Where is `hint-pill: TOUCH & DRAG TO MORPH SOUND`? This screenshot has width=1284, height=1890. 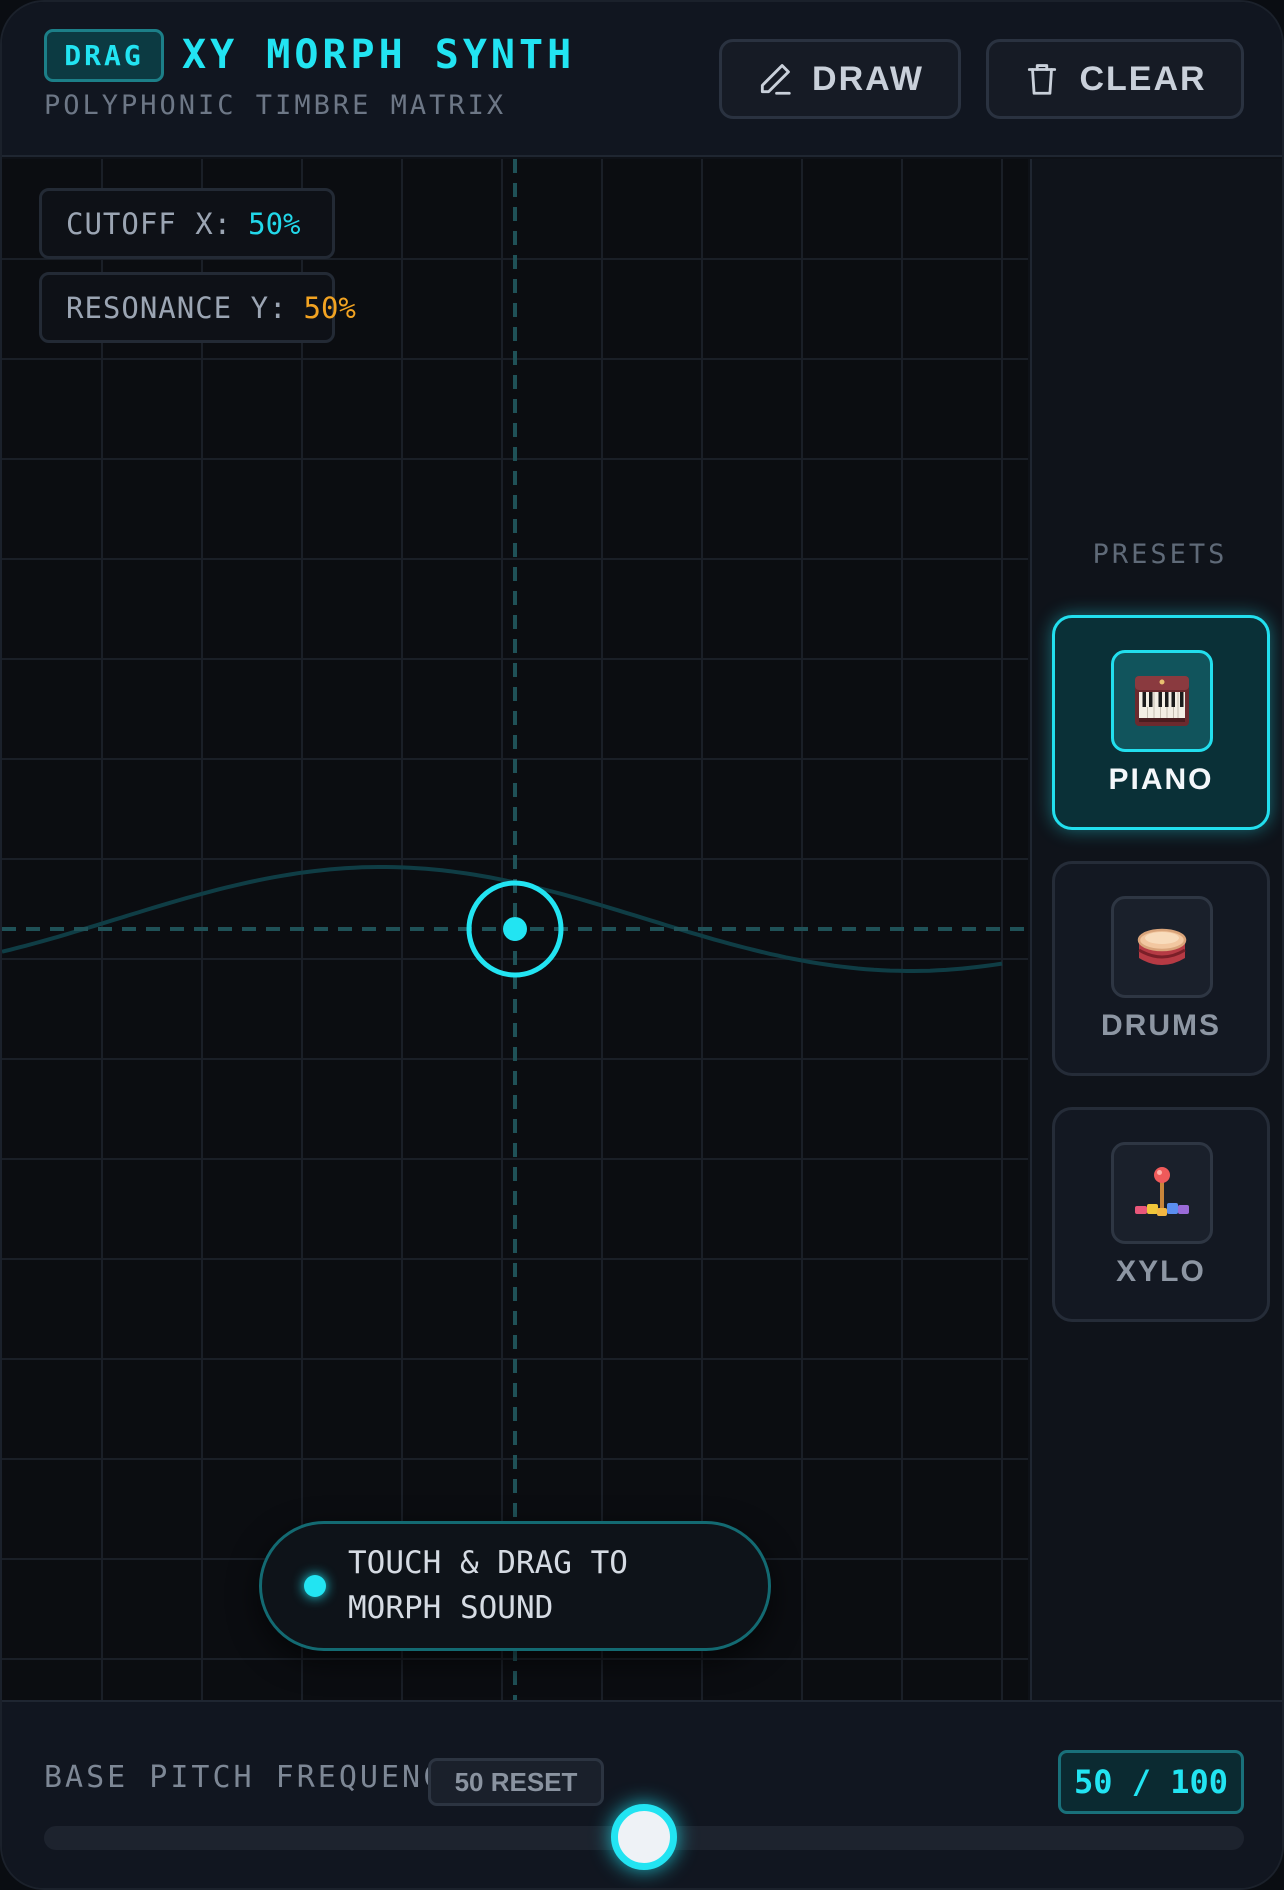
hint-pill: TOUCH & DRAG TO MORPH SOUND is located at coordinates (515, 1586).